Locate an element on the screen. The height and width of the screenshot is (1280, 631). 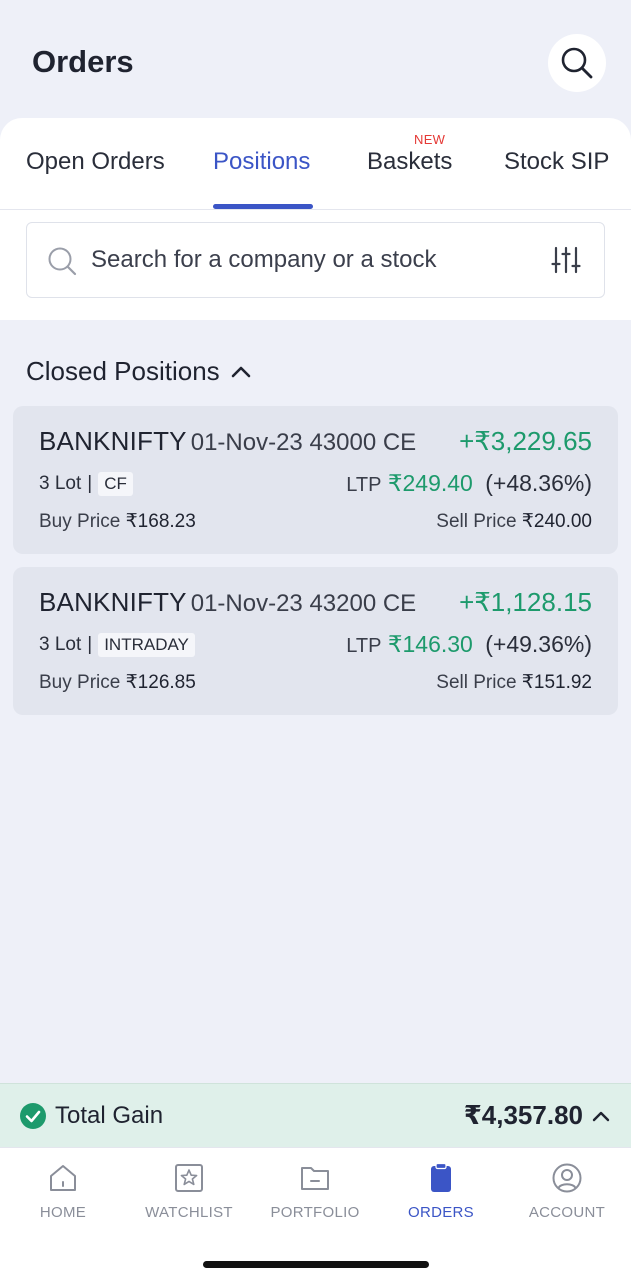
active-tab-indicator is located at coordinates (263, 206).